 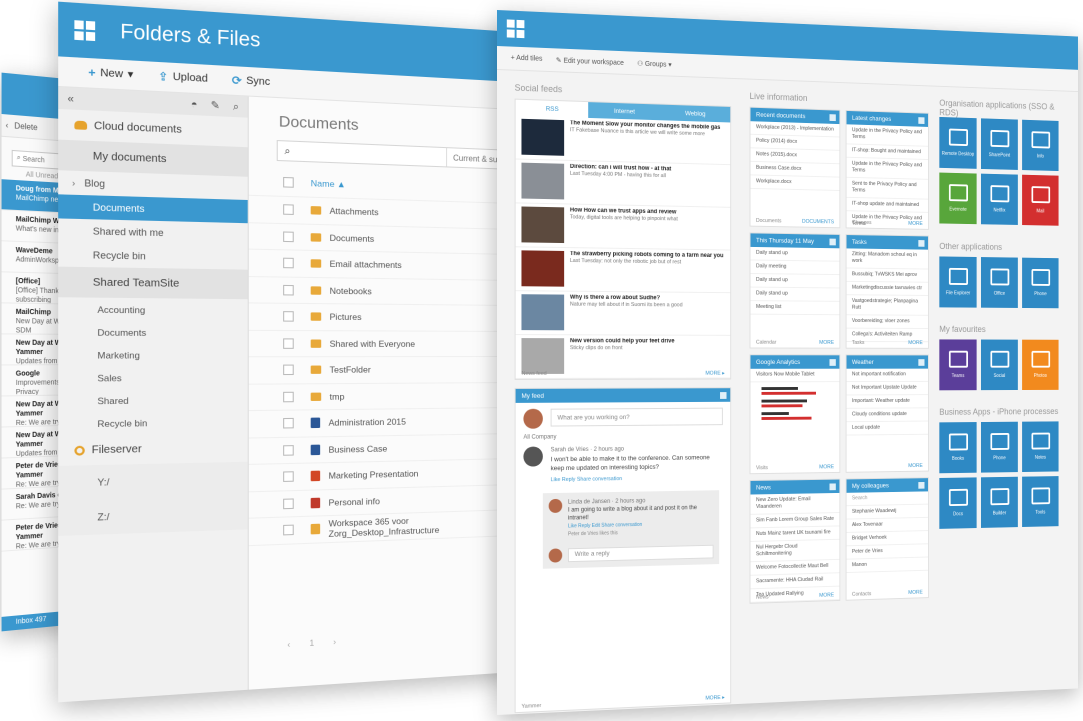 What do you see at coordinates (1040, 145) in the screenshot?
I see `app-tile: Info` at bounding box center [1040, 145].